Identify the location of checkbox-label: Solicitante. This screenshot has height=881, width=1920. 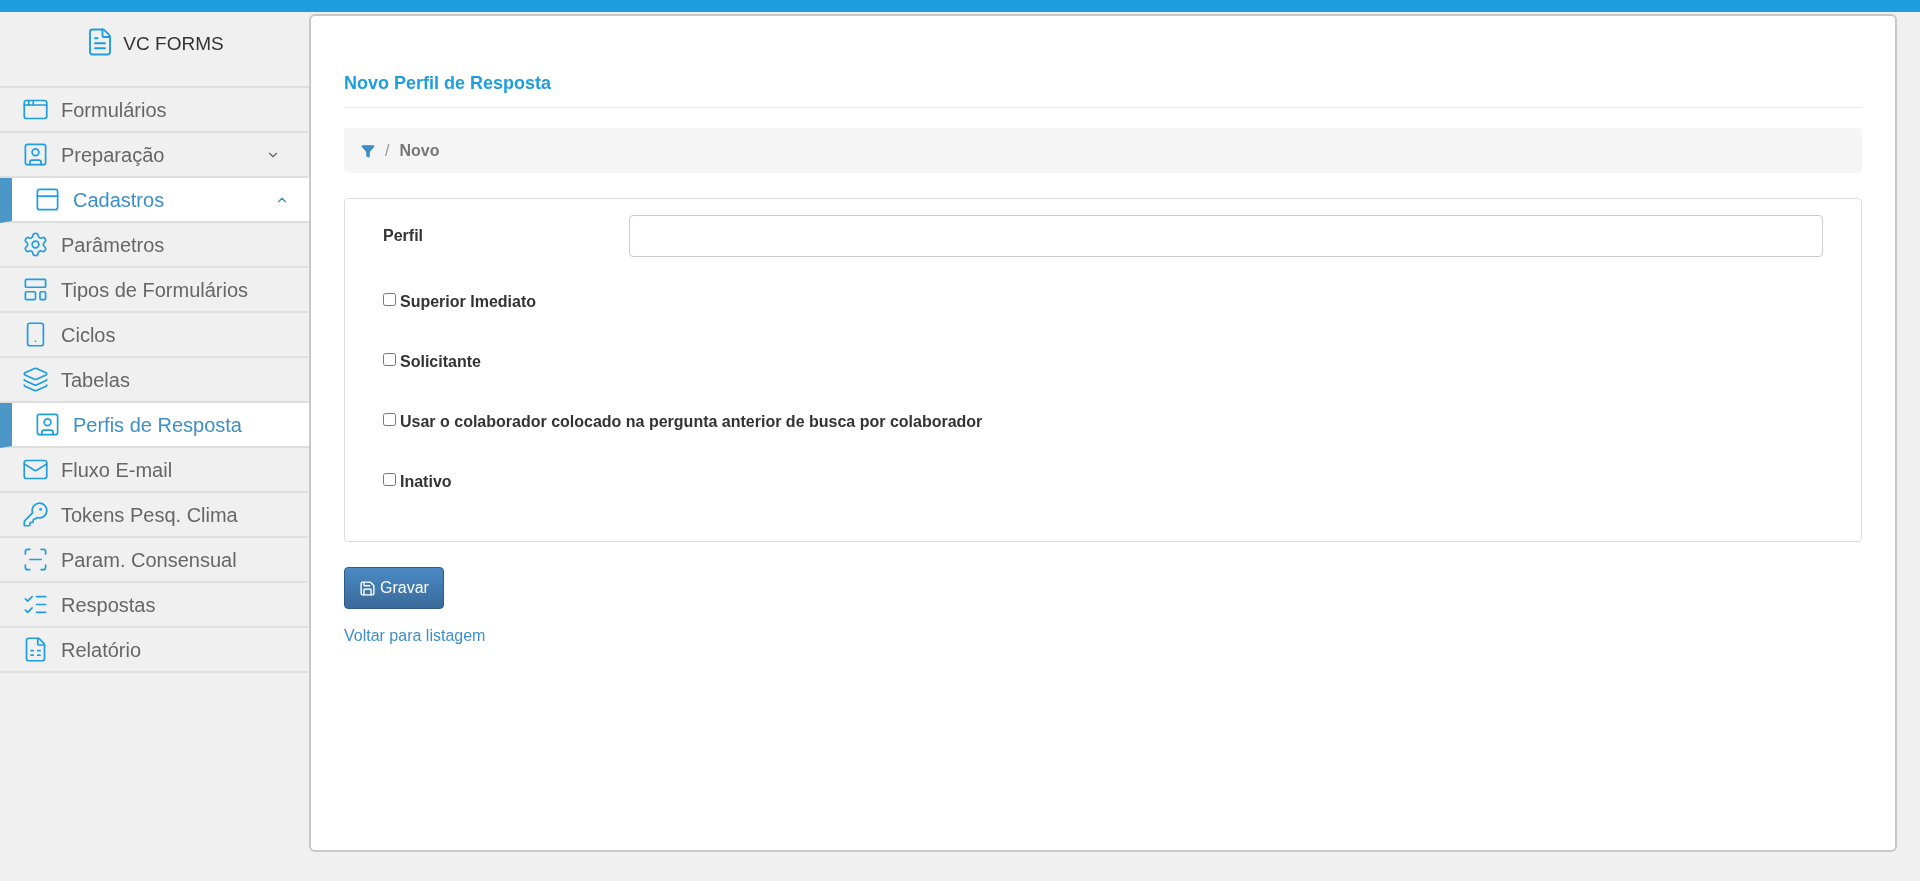
(440, 361).